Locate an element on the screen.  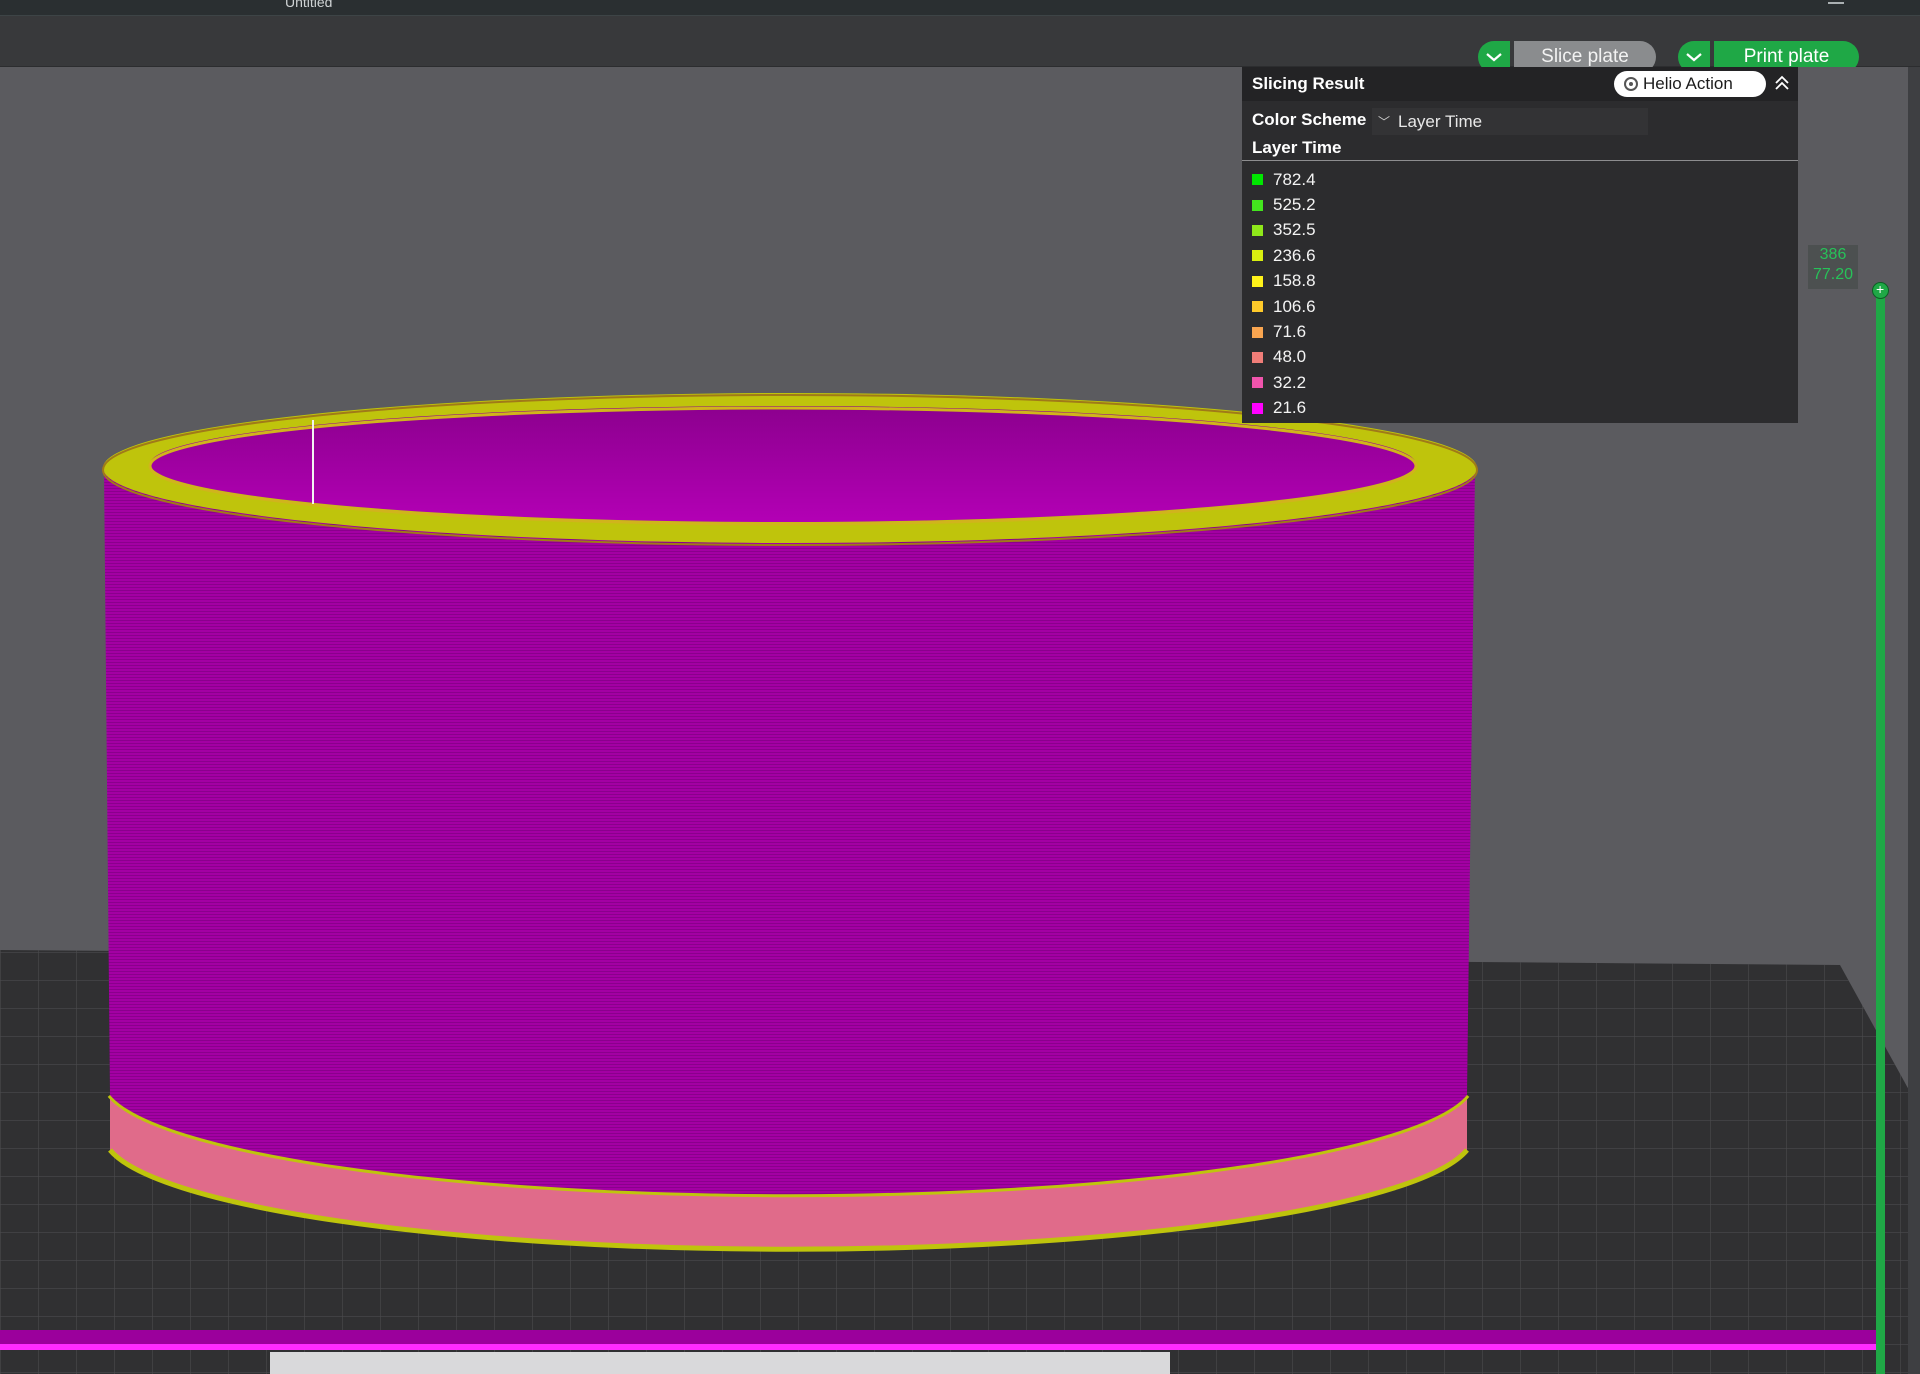
legend-title: Layer Time is located at coordinates (1297, 147).